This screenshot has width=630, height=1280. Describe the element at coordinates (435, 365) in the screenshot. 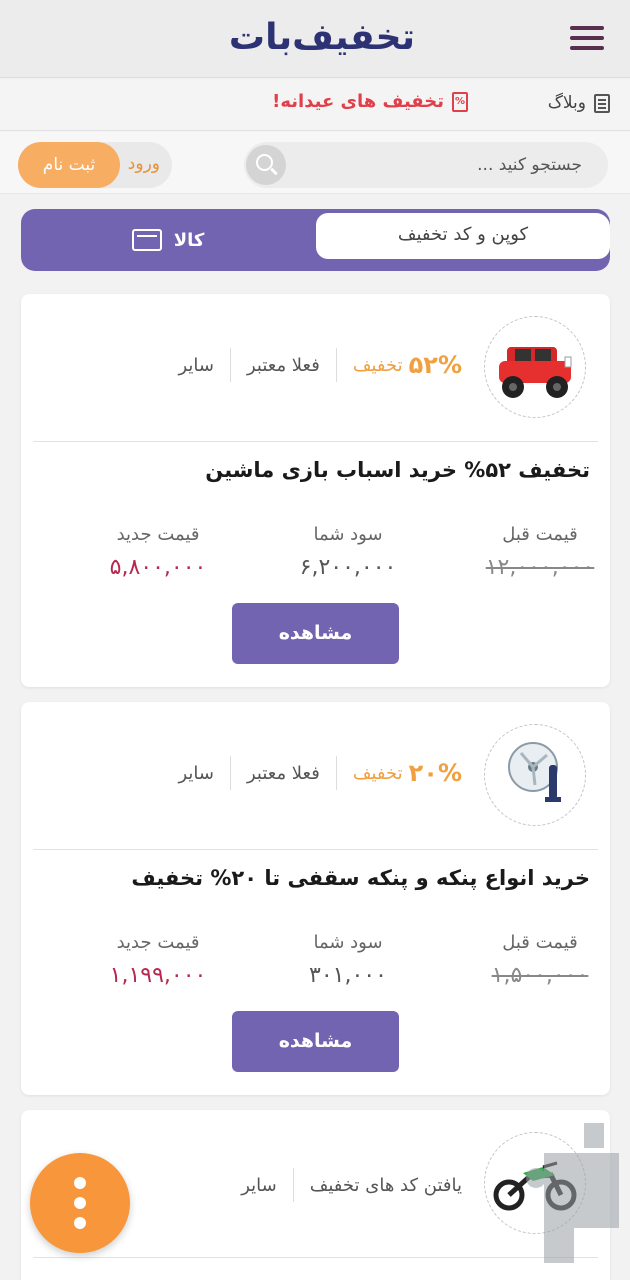

I see `discount-percent: ۵۲%` at that location.